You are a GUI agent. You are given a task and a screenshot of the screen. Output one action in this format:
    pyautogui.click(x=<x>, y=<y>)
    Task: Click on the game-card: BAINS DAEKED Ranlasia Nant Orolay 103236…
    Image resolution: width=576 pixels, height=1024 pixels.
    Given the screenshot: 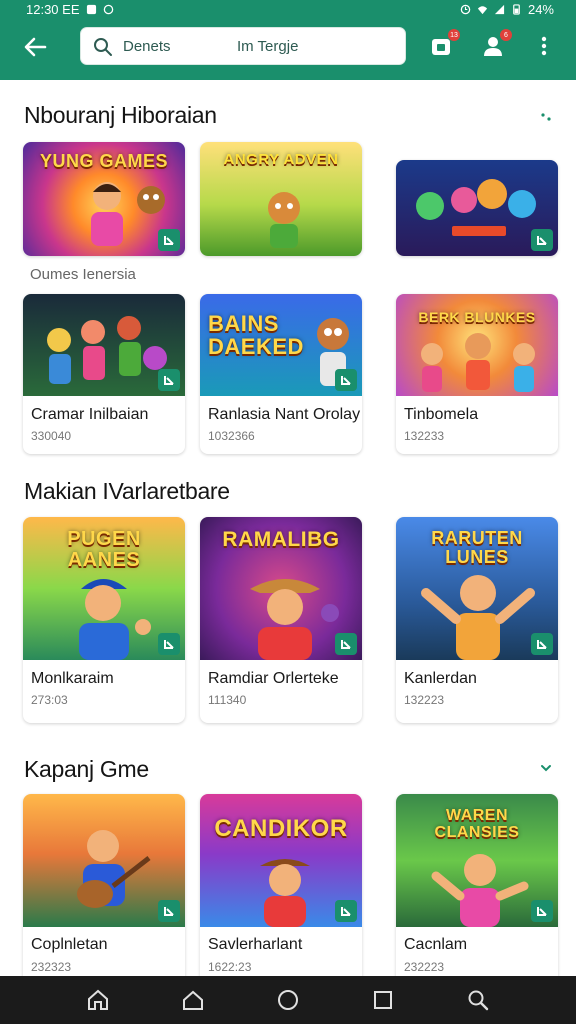 What is the action you would take?
    pyautogui.click(x=281, y=374)
    